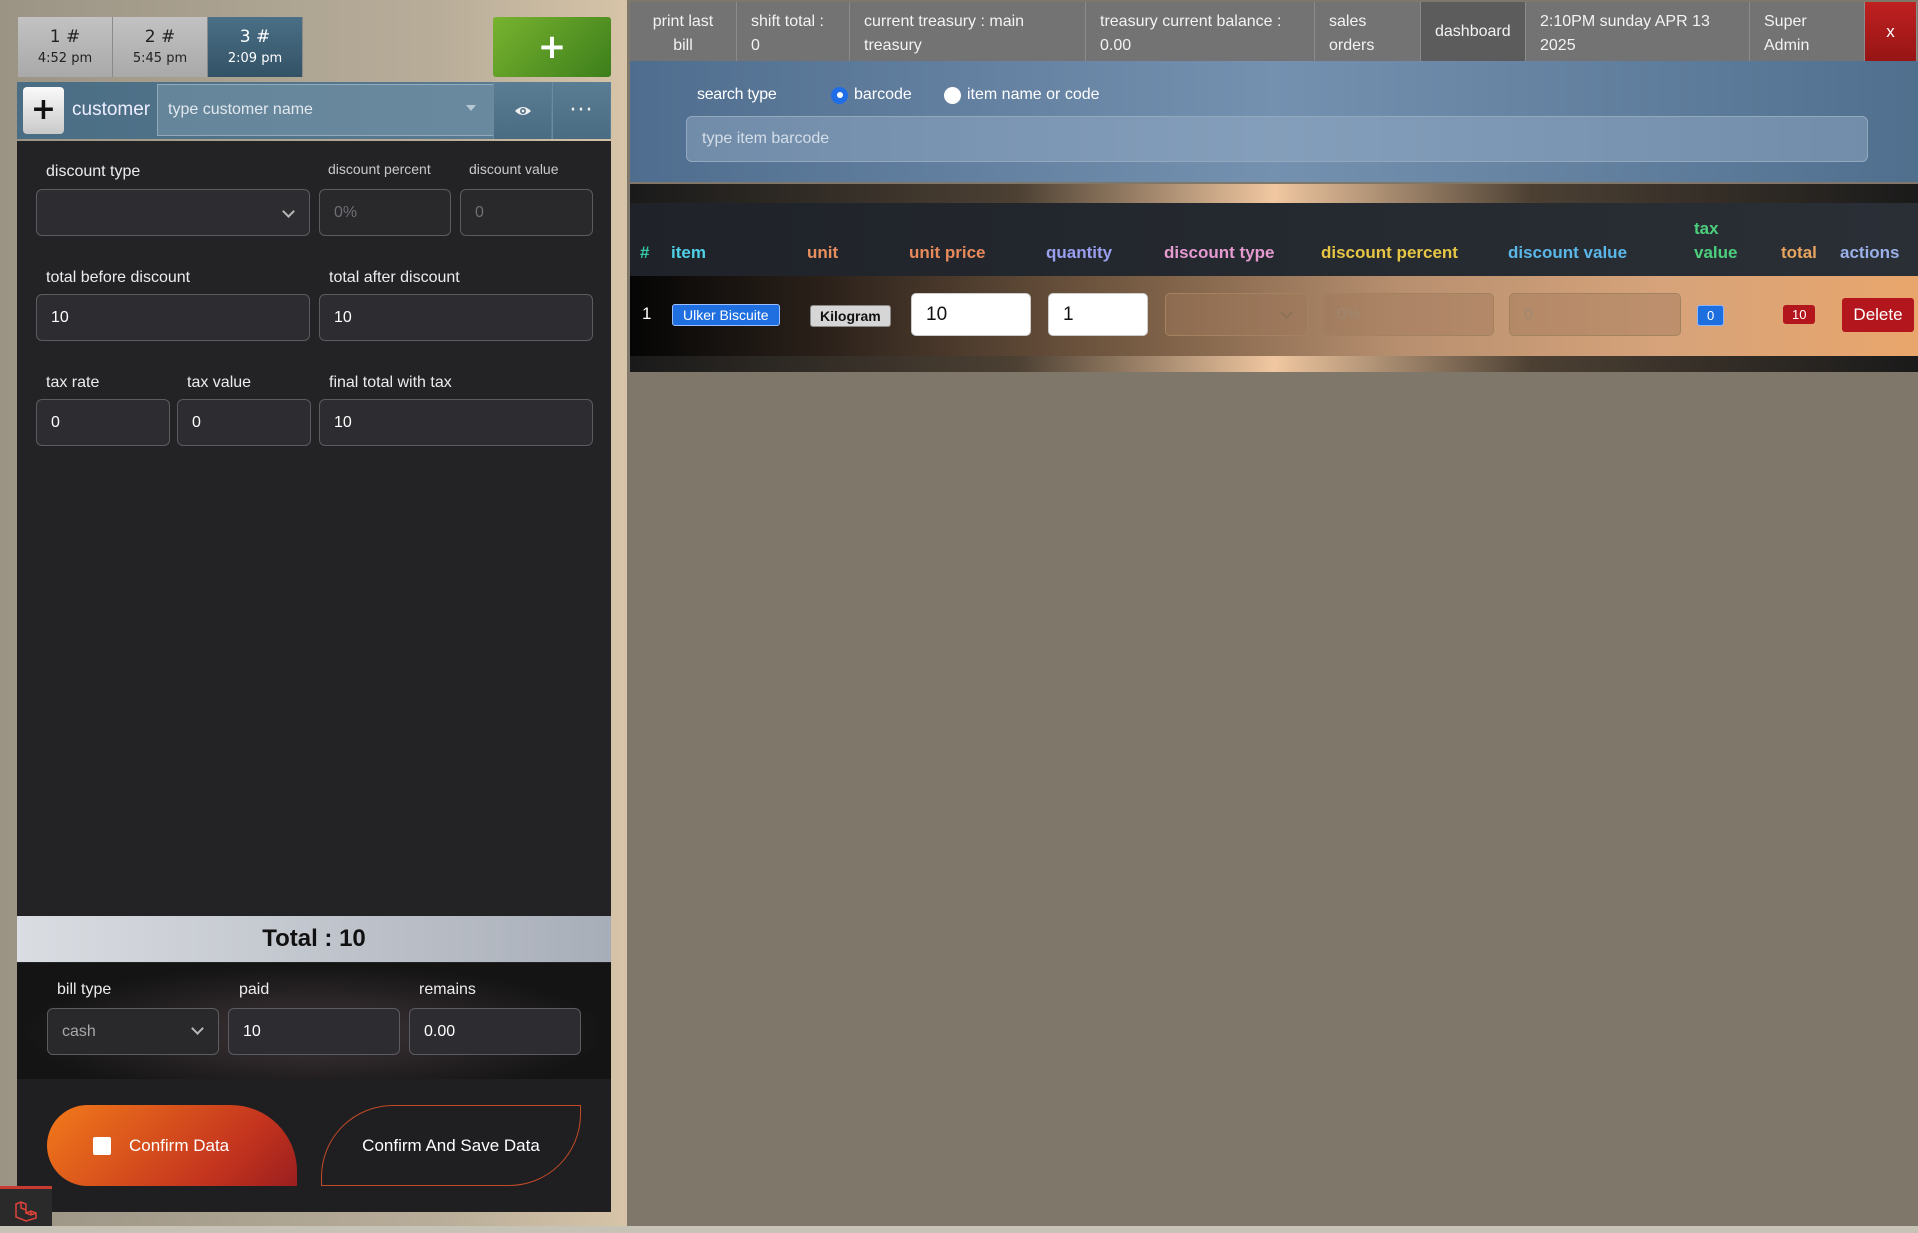  What do you see at coordinates (219, 382) in the screenshot?
I see `tax-value-label: tax value` at bounding box center [219, 382].